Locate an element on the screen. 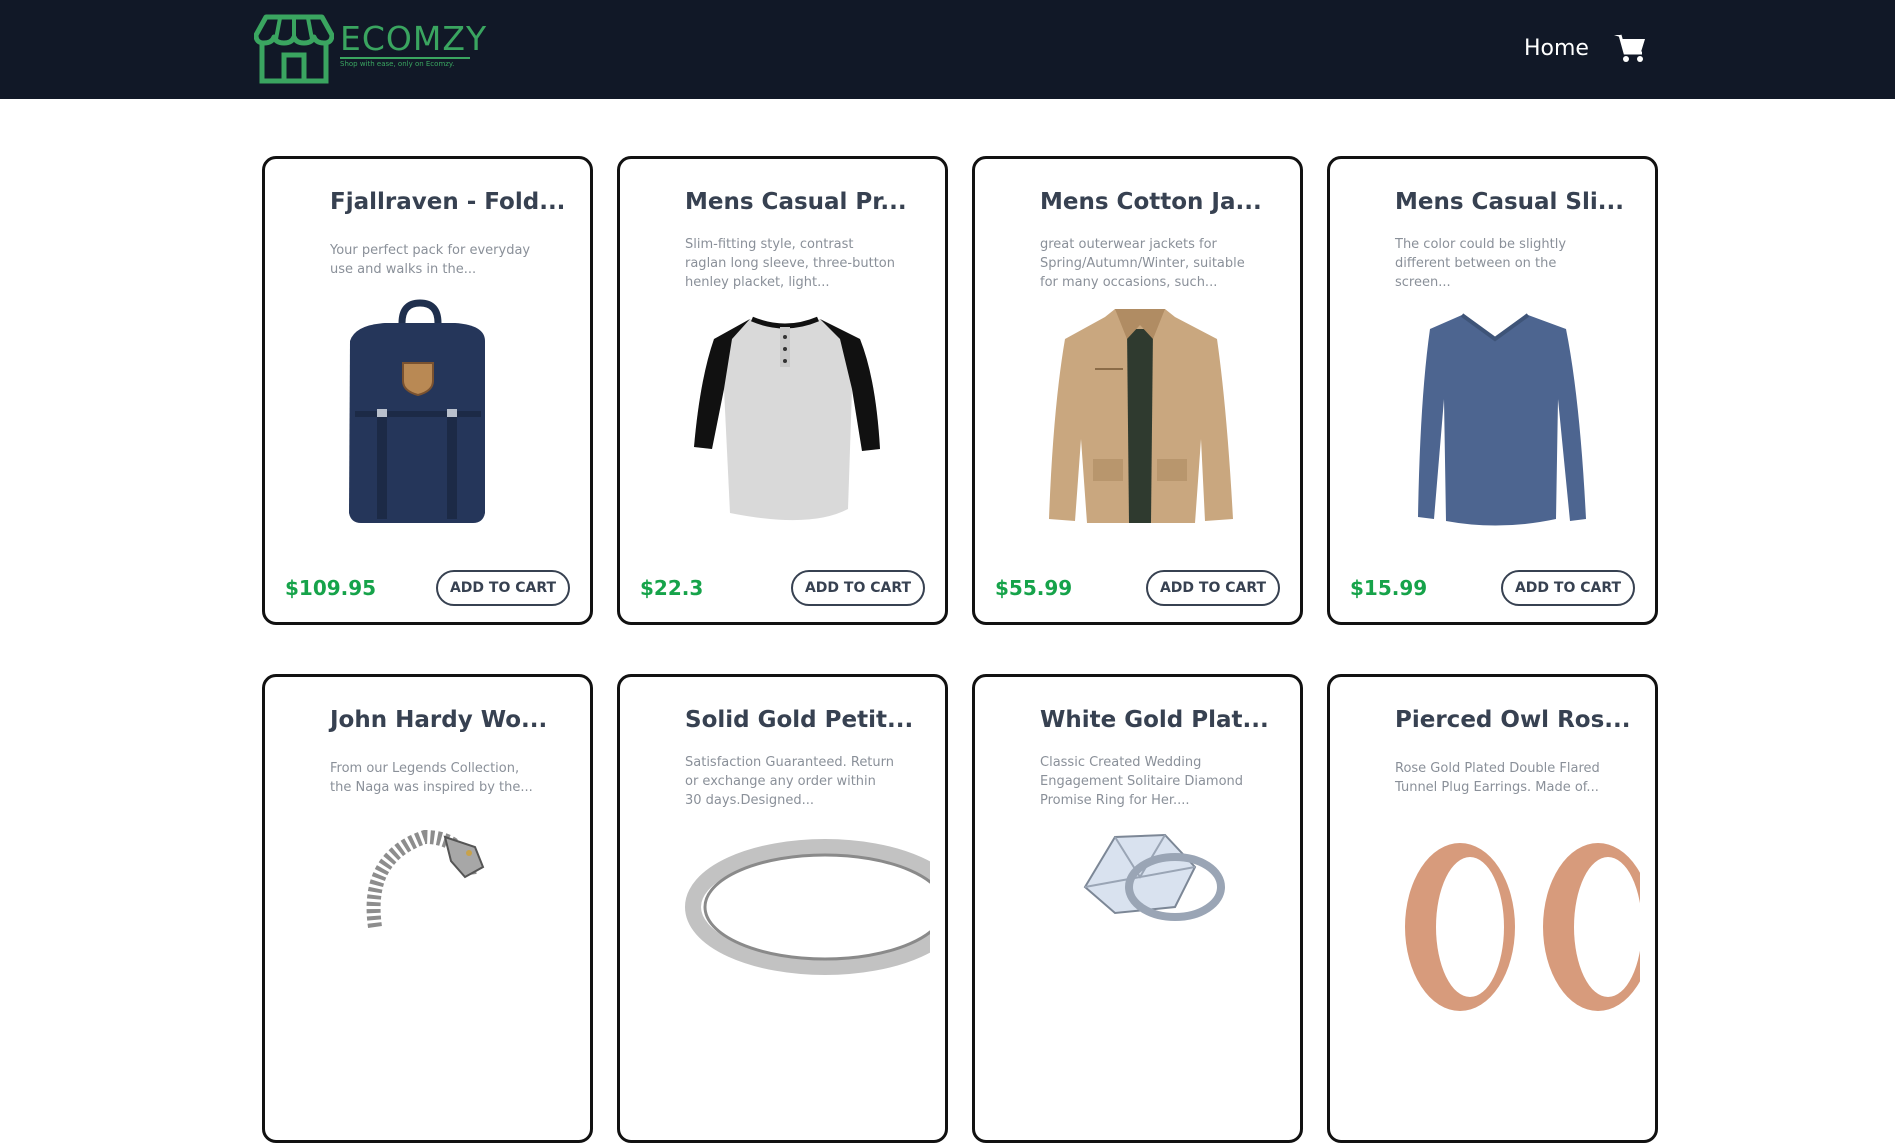 The width and height of the screenshot is (1895, 1143). long-sleeve-shirt-image is located at coordinates (1502, 419).